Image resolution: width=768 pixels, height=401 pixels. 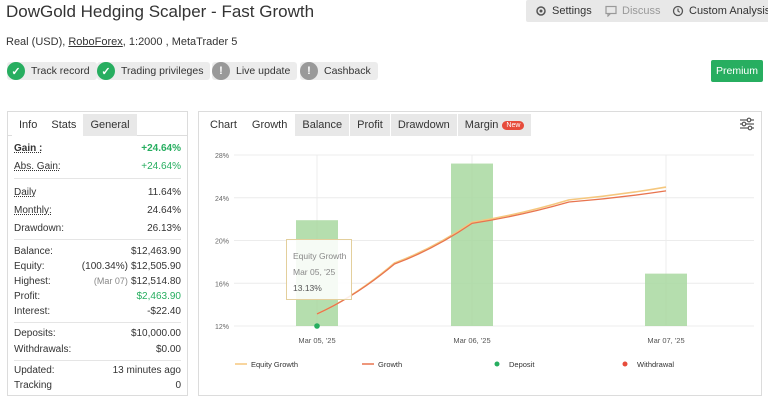 What do you see at coordinates (423, 125) in the screenshot?
I see `tab-drawdown: Drawdown` at bounding box center [423, 125].